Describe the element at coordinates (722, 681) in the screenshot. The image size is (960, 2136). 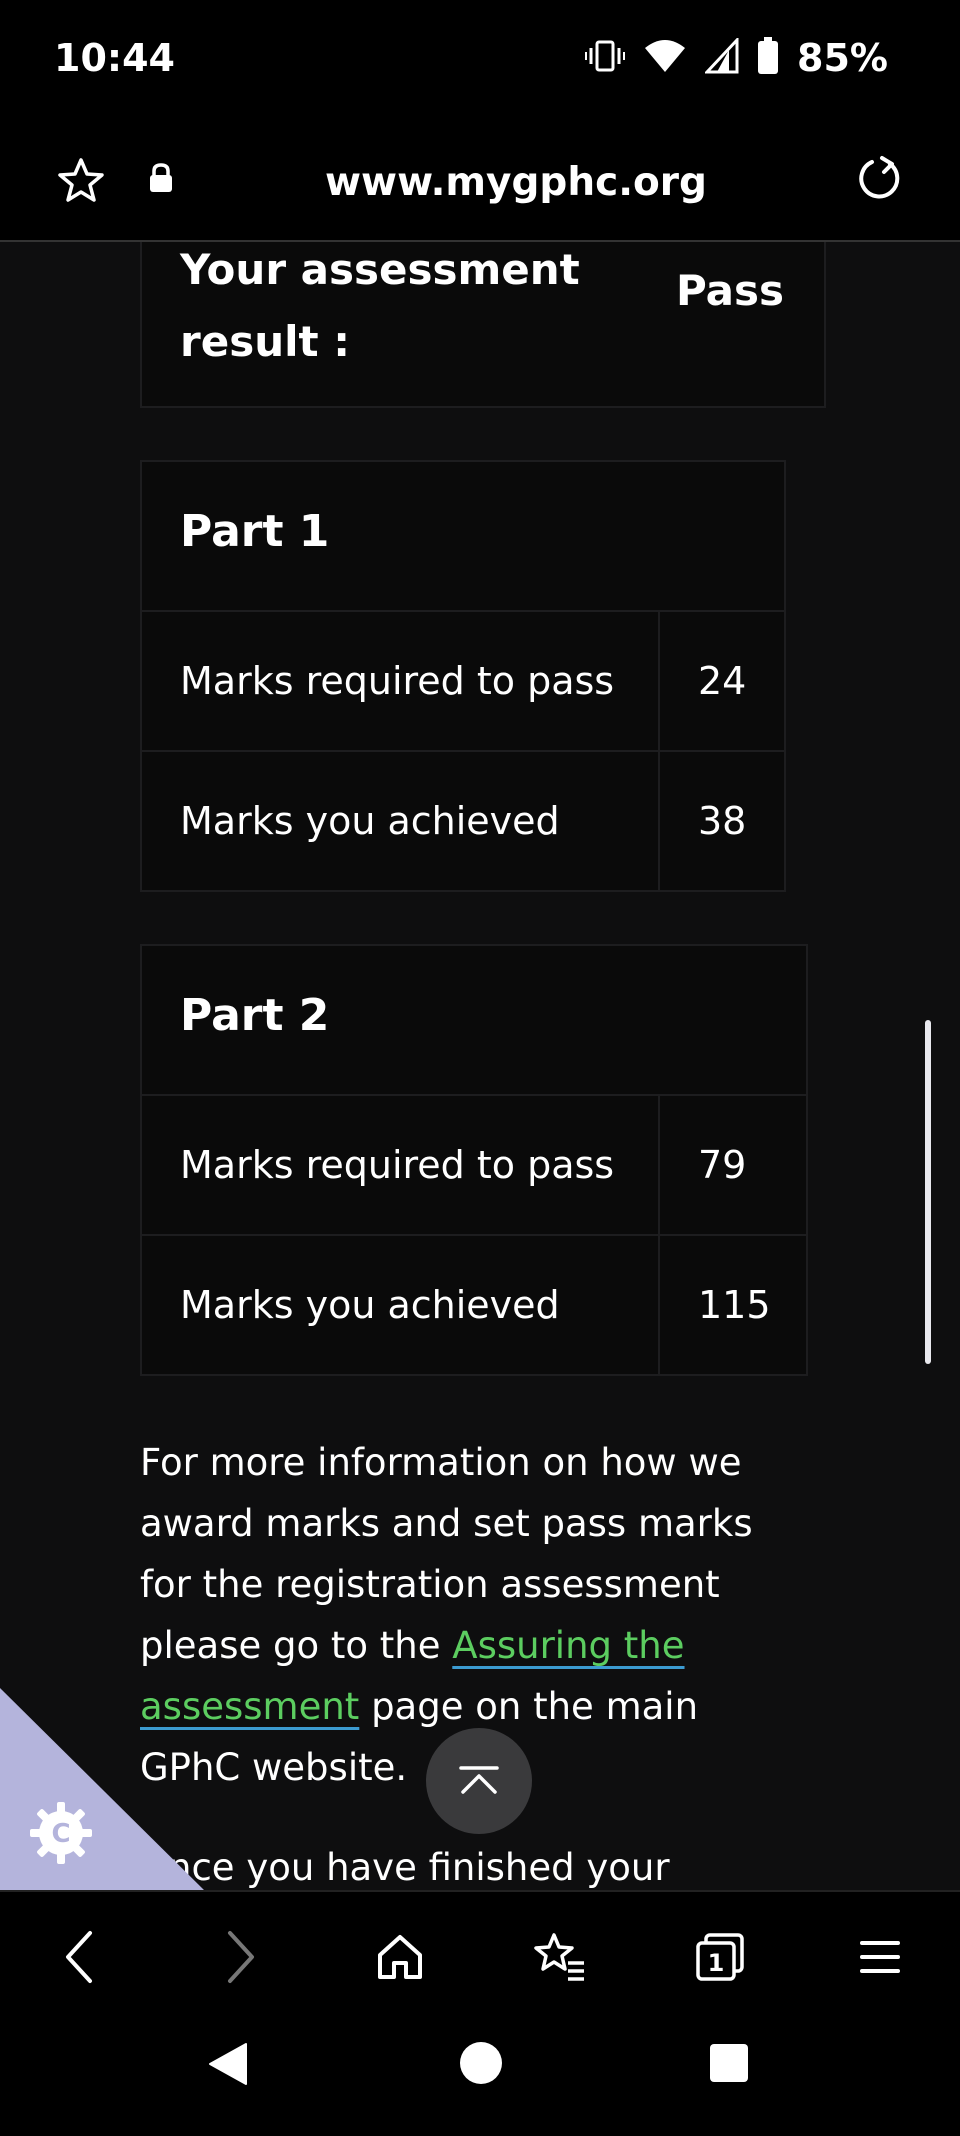
I see `row-value: 24` at that location.